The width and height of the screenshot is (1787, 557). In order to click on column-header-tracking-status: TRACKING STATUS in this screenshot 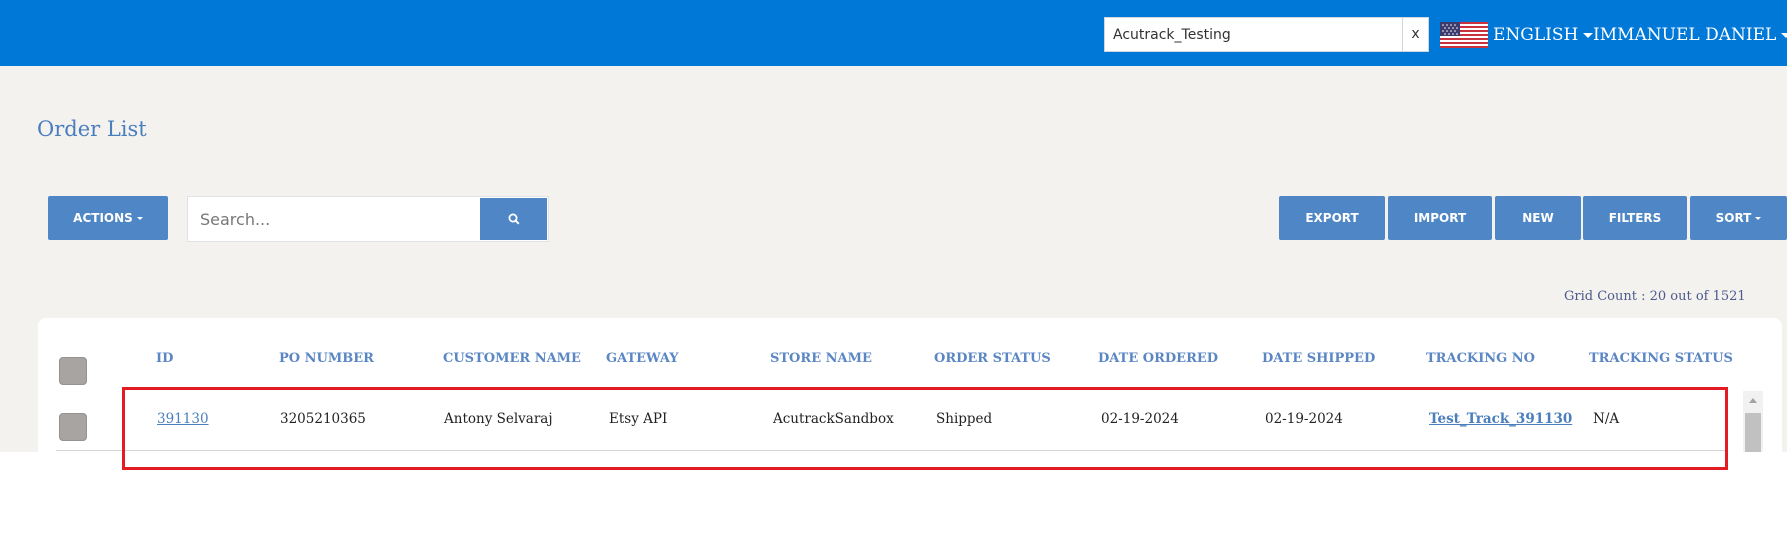, I will do `click(1661, 358)`.